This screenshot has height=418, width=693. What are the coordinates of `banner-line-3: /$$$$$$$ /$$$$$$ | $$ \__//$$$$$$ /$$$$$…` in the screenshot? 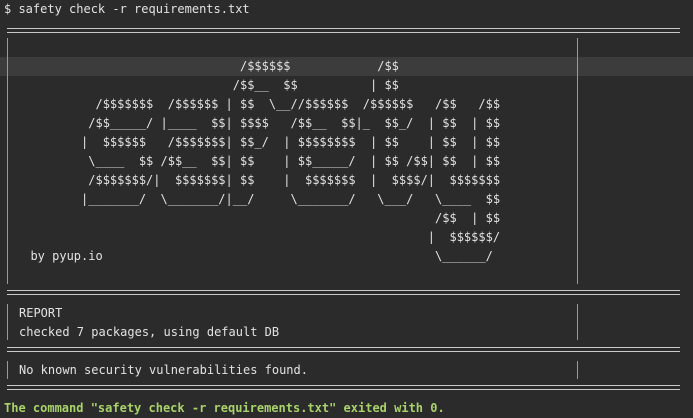 It's located at (258, 104).